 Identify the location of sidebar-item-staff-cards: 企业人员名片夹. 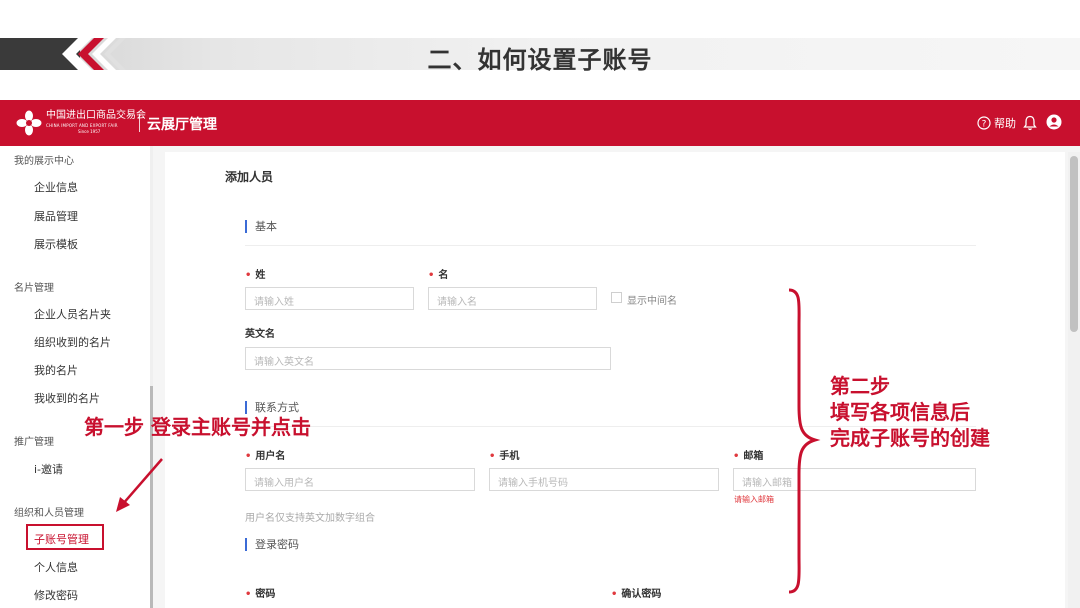
(72, 314).